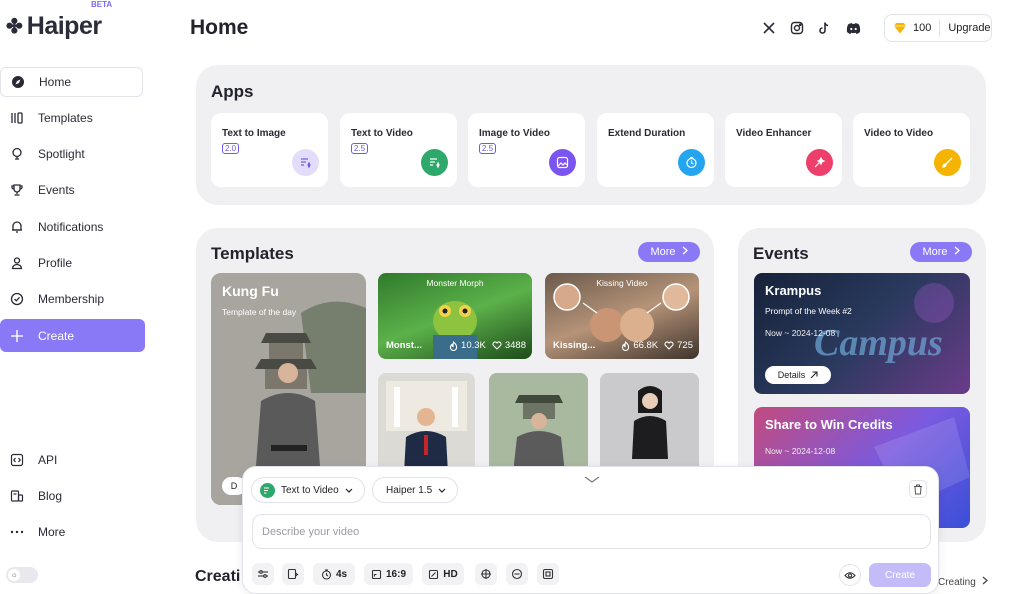  What do you see at coordinates (409, 490) in the screenshot?
I see `model-label: Haiper 1.5` at bounding box center [409, 490].